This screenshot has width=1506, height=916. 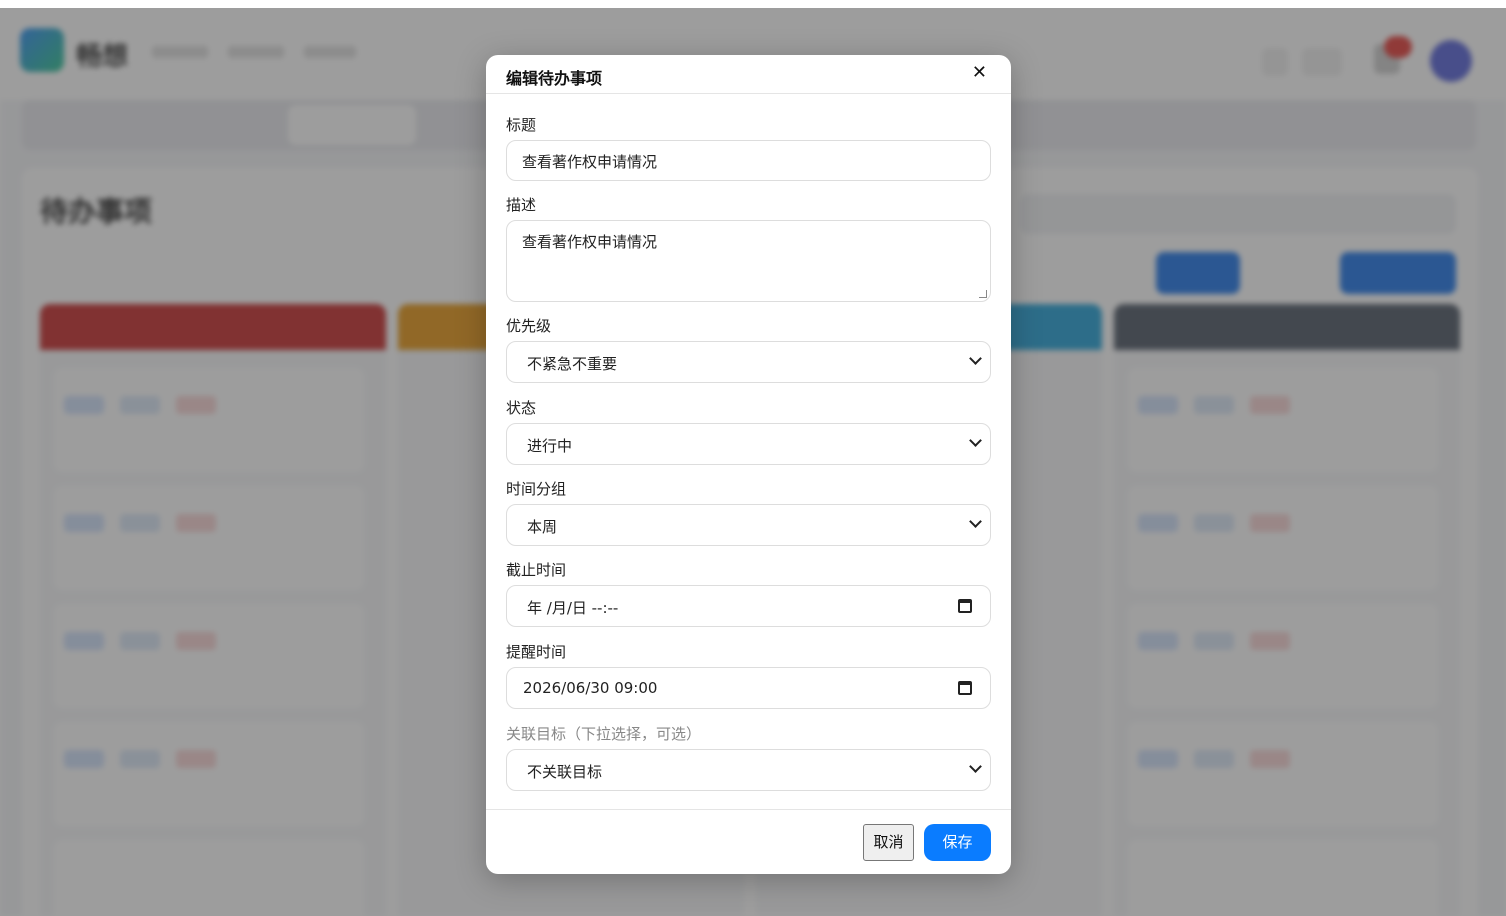 I want to click on title-label: 标题, so click(x=521, y=125).